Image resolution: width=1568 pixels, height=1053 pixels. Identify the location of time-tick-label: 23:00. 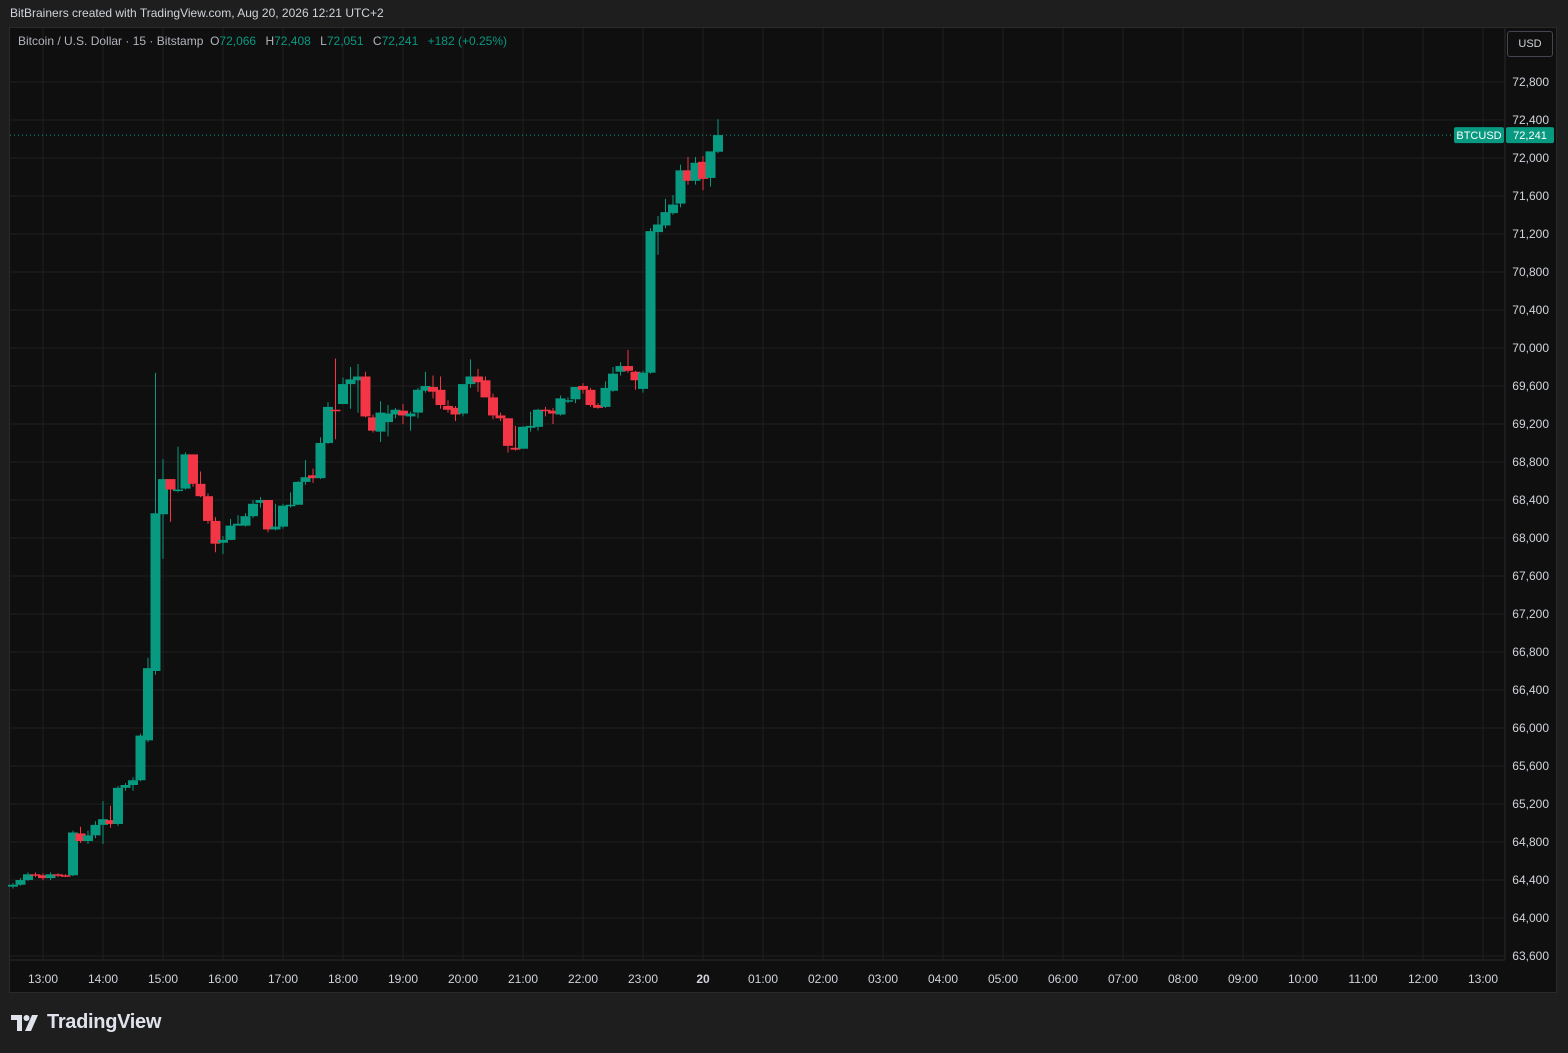
(643, 979).